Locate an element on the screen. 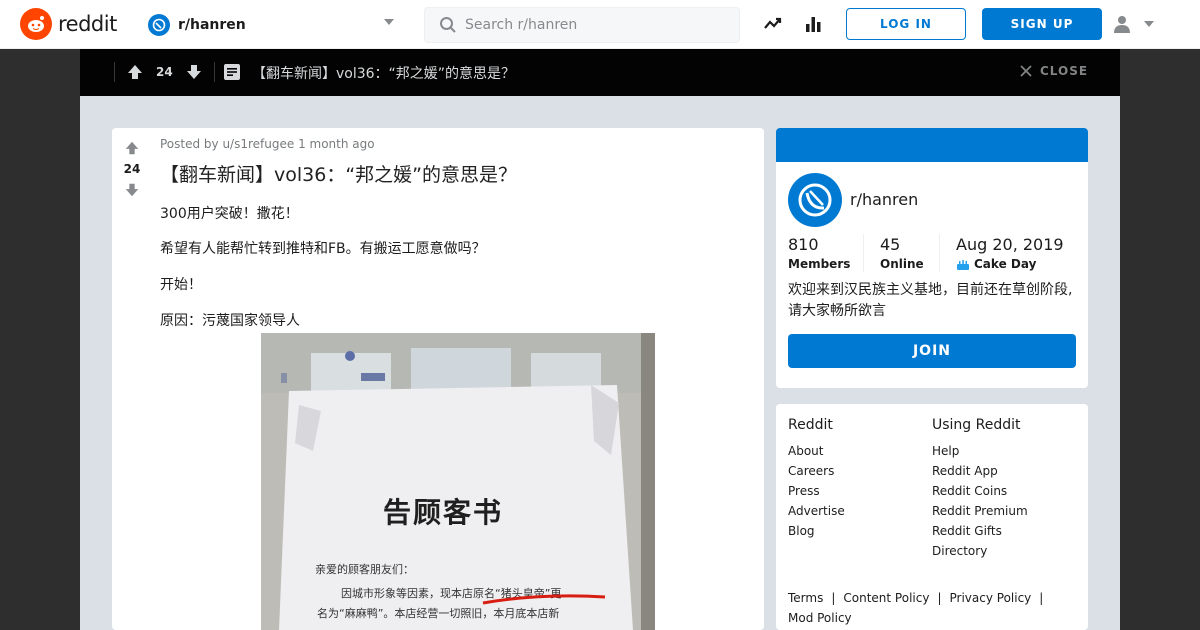  signup-button: SIGN UP is located at coordinates (1042, 24).